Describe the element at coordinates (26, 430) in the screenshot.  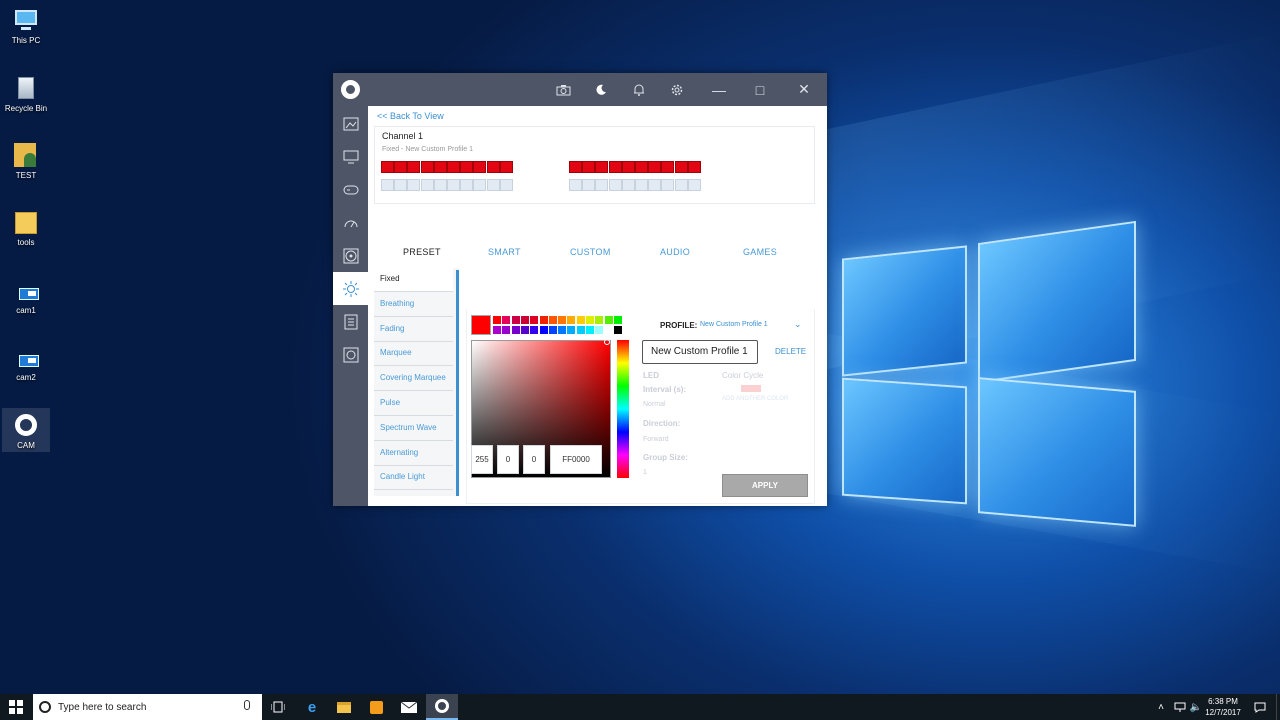
I see `desktop-icon-cam: CAM` at that location.